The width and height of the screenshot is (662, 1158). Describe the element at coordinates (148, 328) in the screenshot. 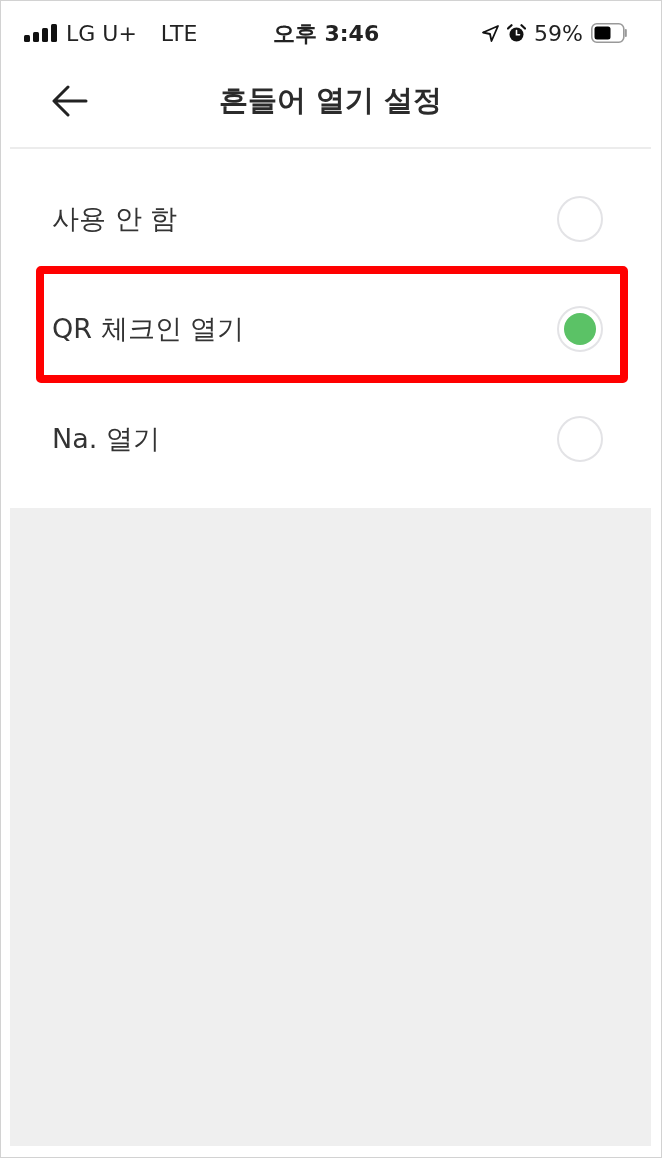

I see `option-label: QR 체크인 열기` at that location.